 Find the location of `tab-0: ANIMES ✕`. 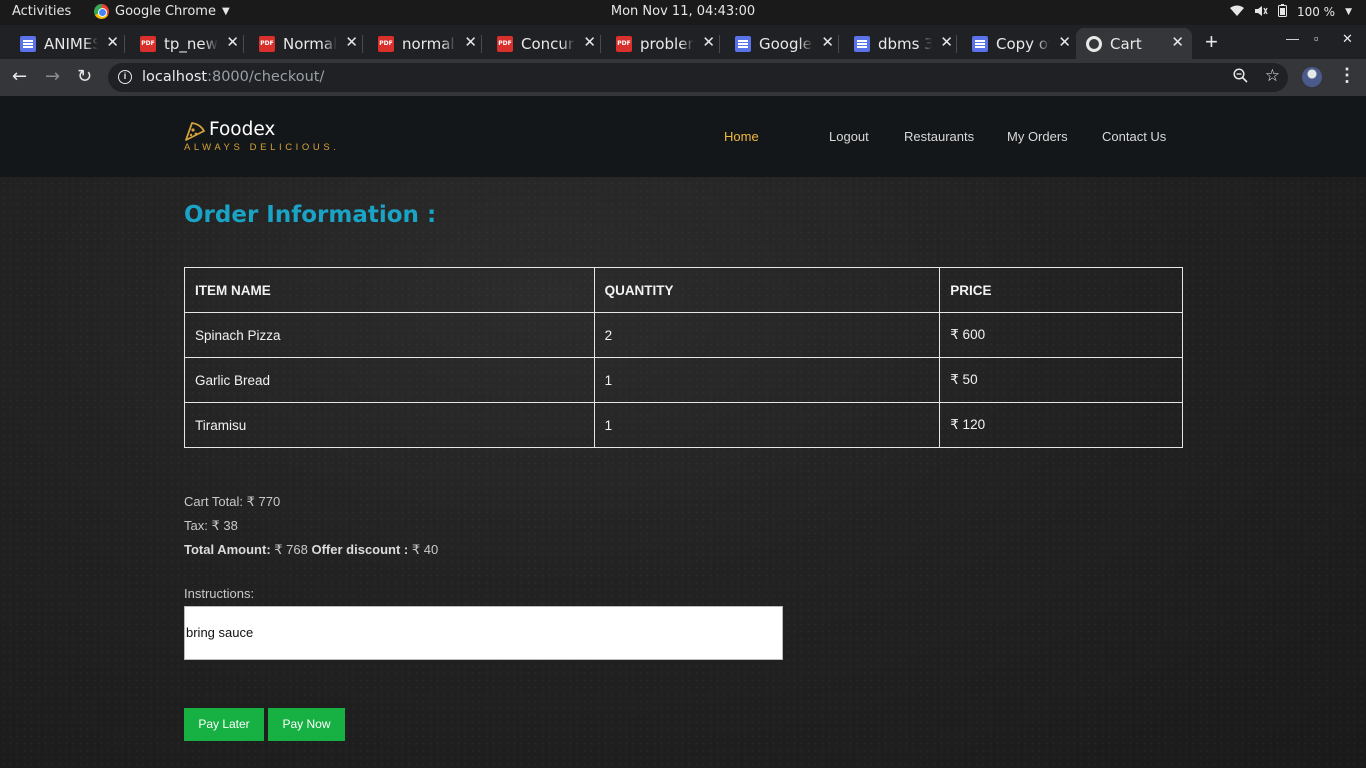

tab-0: ANIMES ✕ is located at coordinates (68, 43).